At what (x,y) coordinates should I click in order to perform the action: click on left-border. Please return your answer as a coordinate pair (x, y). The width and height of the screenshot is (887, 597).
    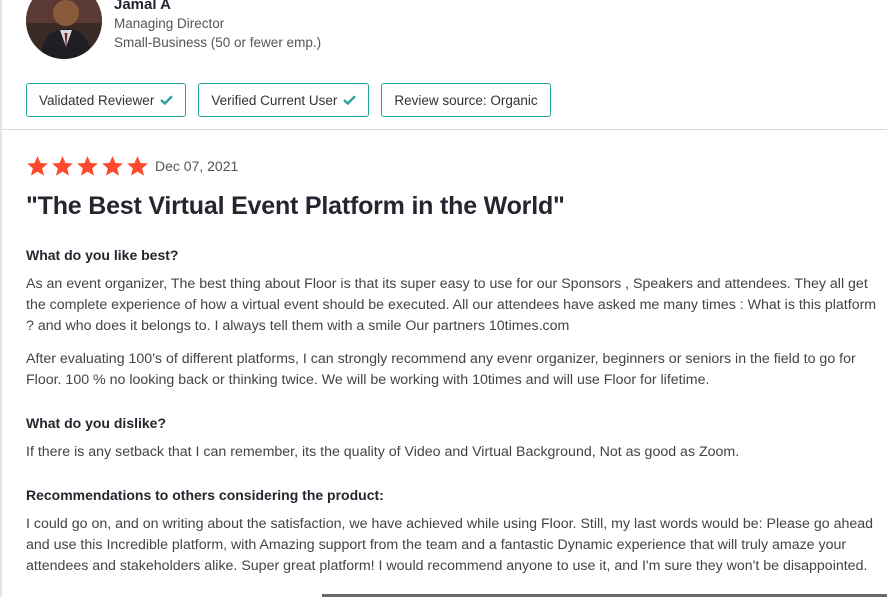
    Looking at the image, I should click on (1, 298).